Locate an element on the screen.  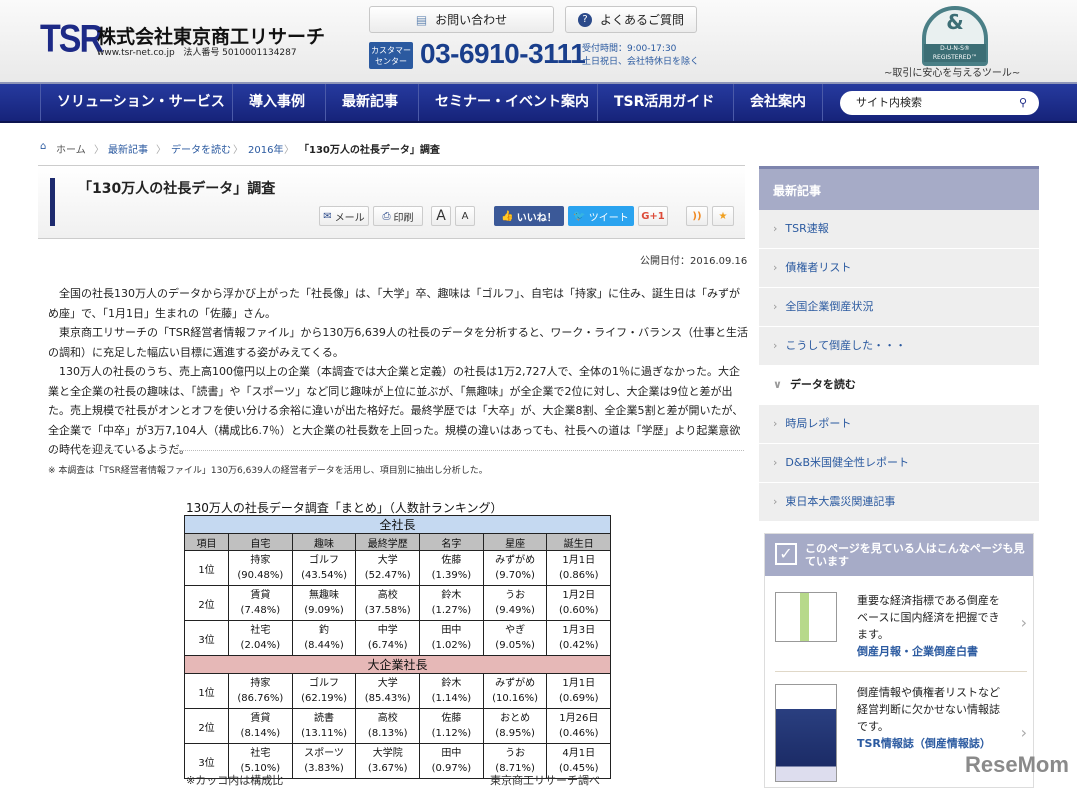
cell-value: ゴルフ is located at coordinates (324, 560).